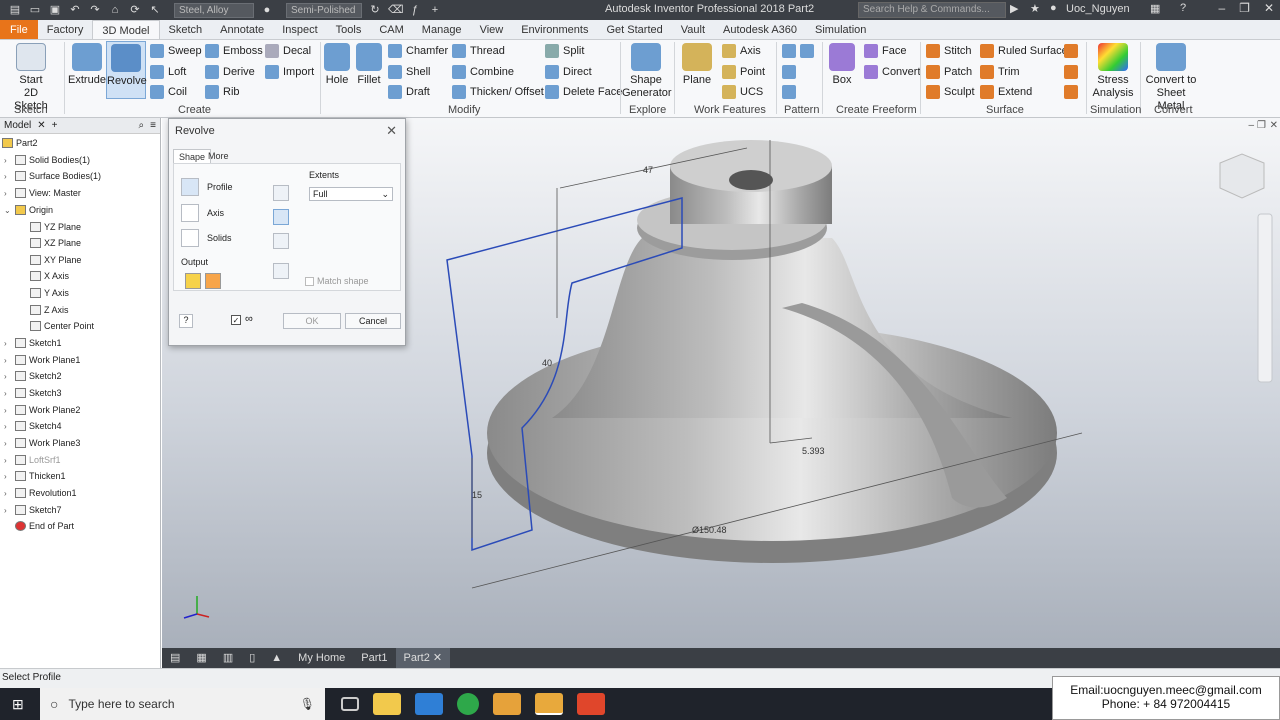 Image resolution: width=1280 pixels, height=720 pixels. Describe the element at coordinates (190, 213) in the screenshot. I see `axis-select-icon` at that location.